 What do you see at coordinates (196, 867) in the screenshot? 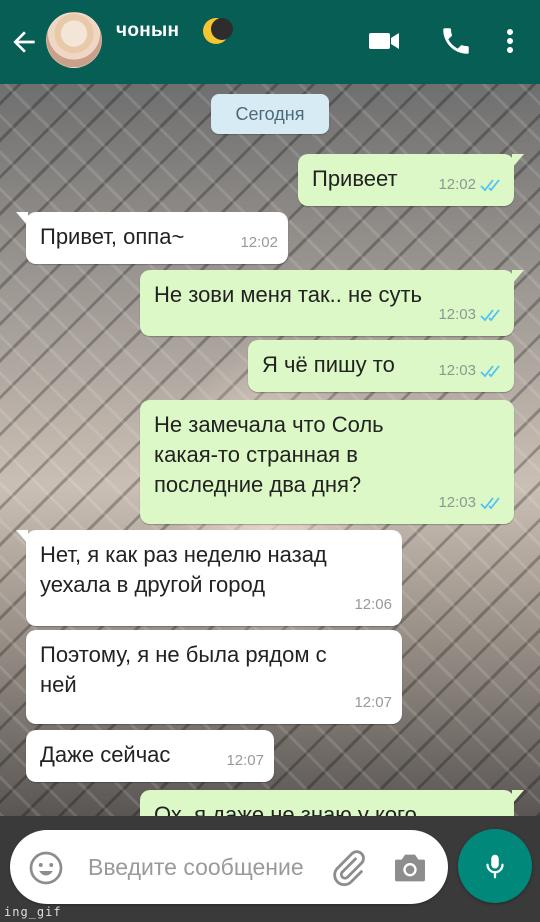
I see `message-input: Введите сообщение` at bounding box center [196, 867].